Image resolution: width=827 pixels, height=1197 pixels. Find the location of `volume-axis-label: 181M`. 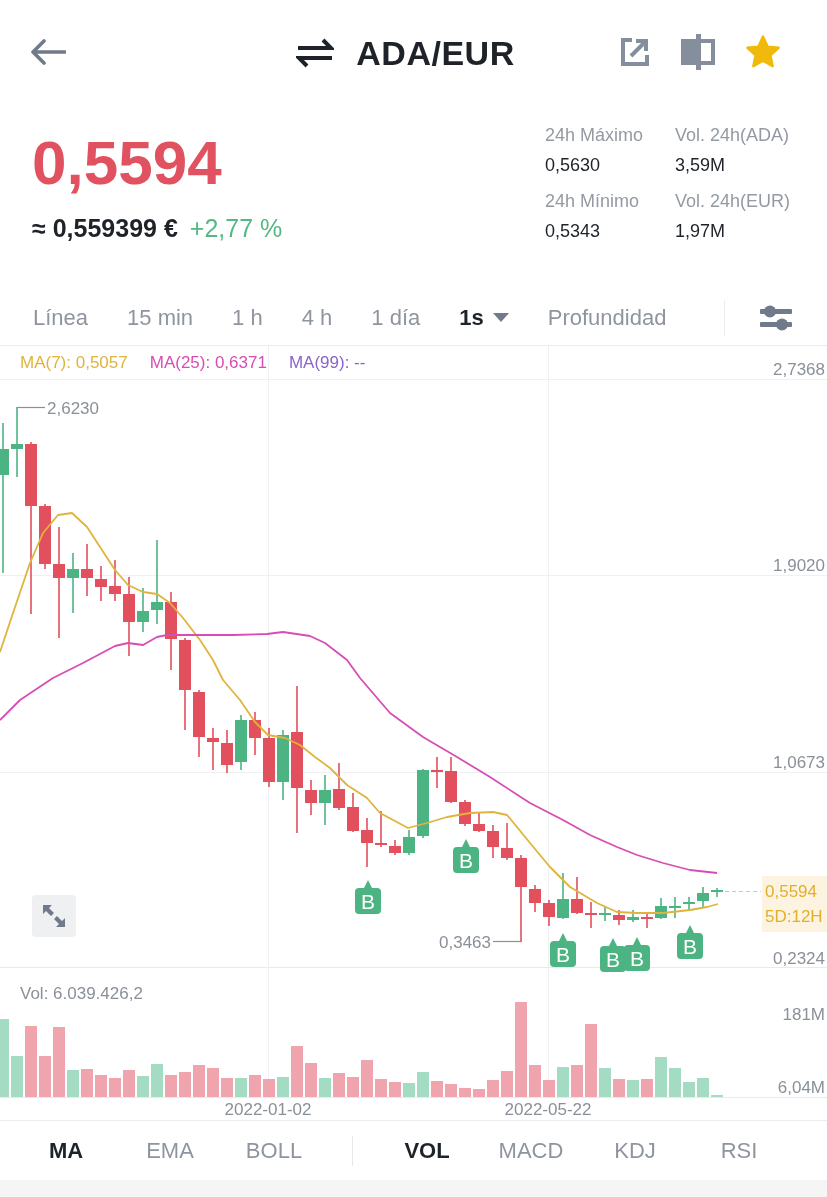

volume-axis-label: 181M is located at coordinates (803, 1014).